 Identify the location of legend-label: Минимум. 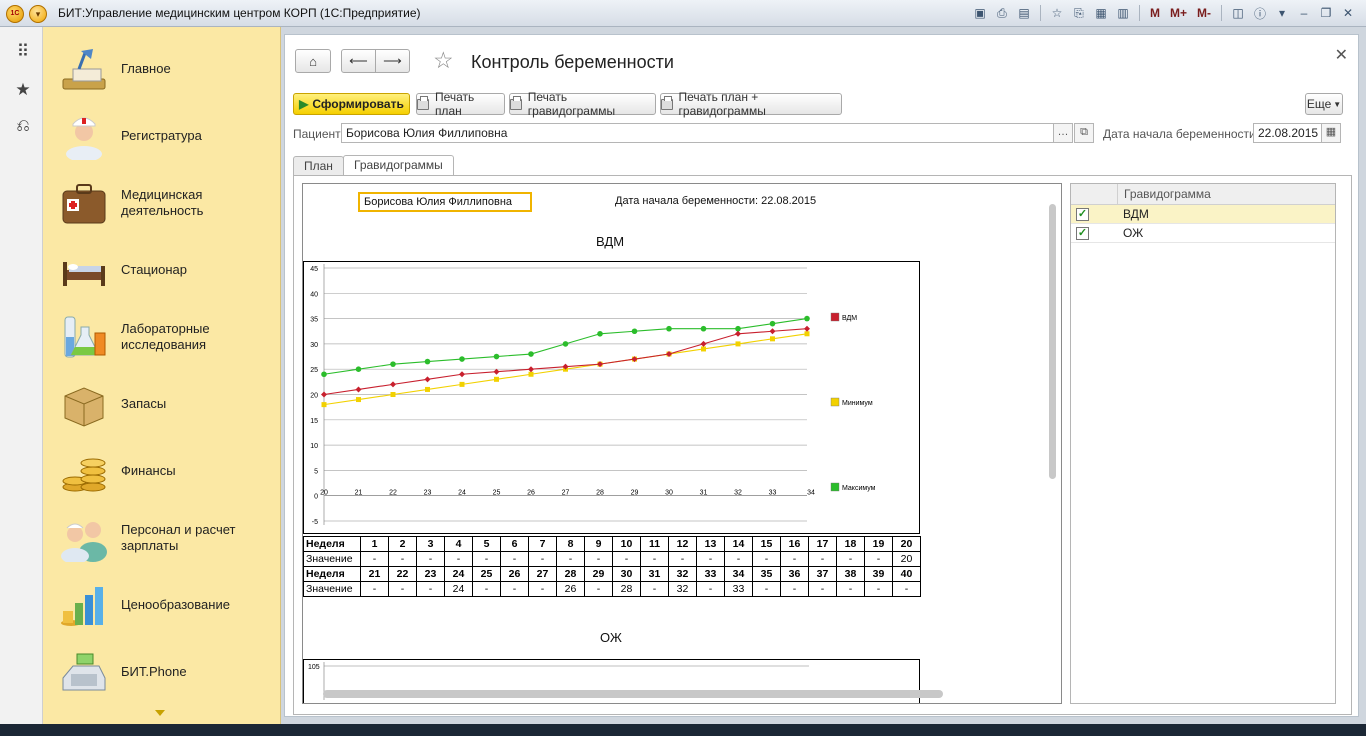
(857, 403).